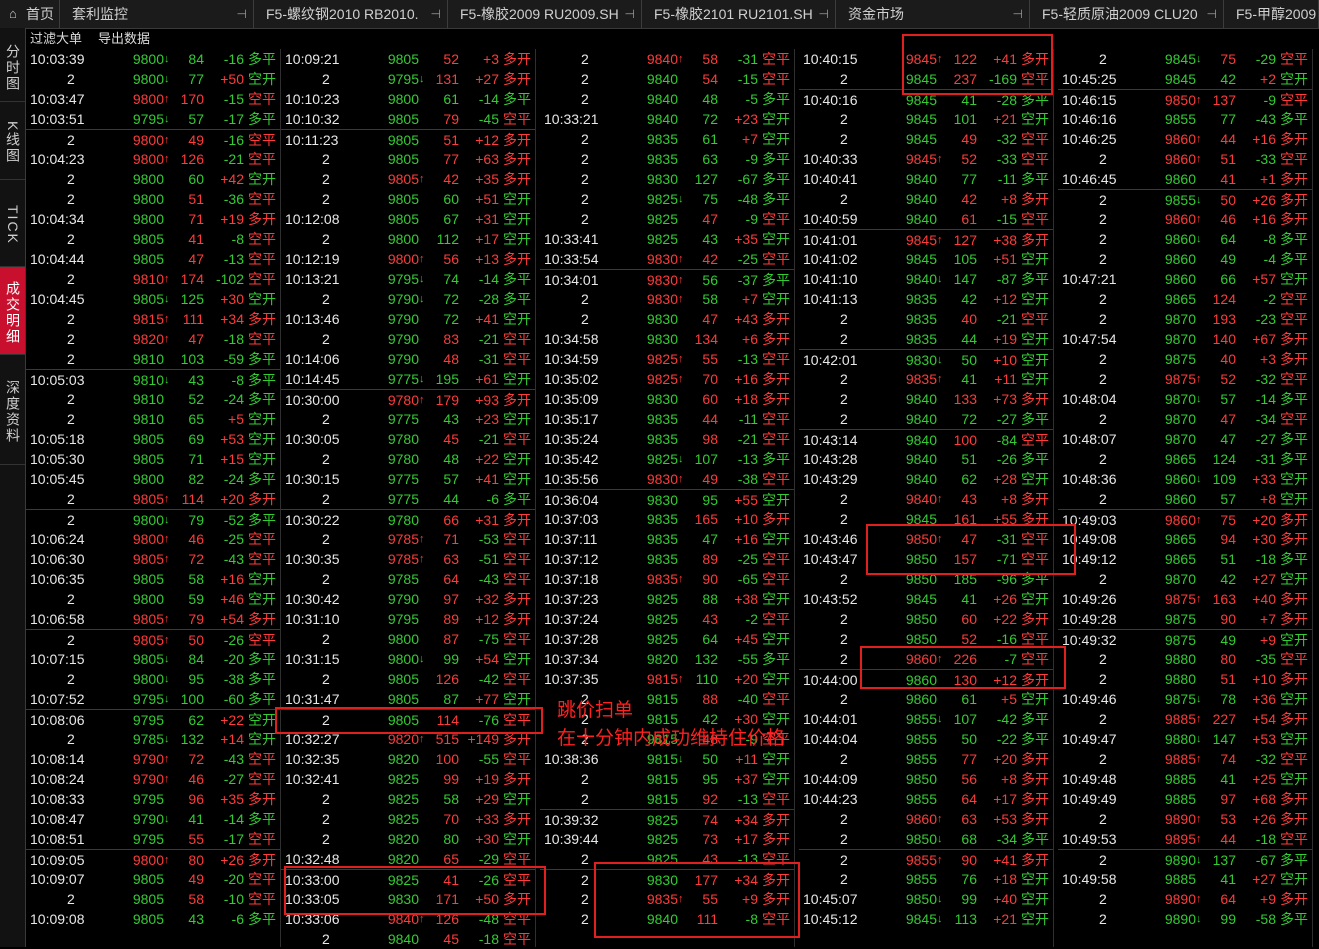 This screenshot has height=949, width=1319. What do you see at coordinates (662, 179) in the screenshot?
I see `trade-price: 9830` at bounding box center [662, 179].